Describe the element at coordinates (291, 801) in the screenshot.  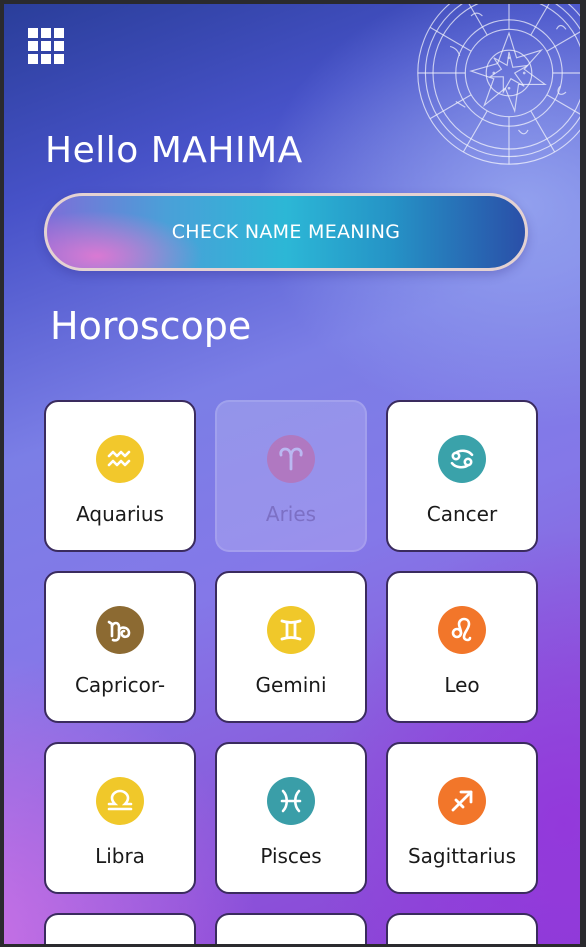
I see `pisces-icon` at that location.